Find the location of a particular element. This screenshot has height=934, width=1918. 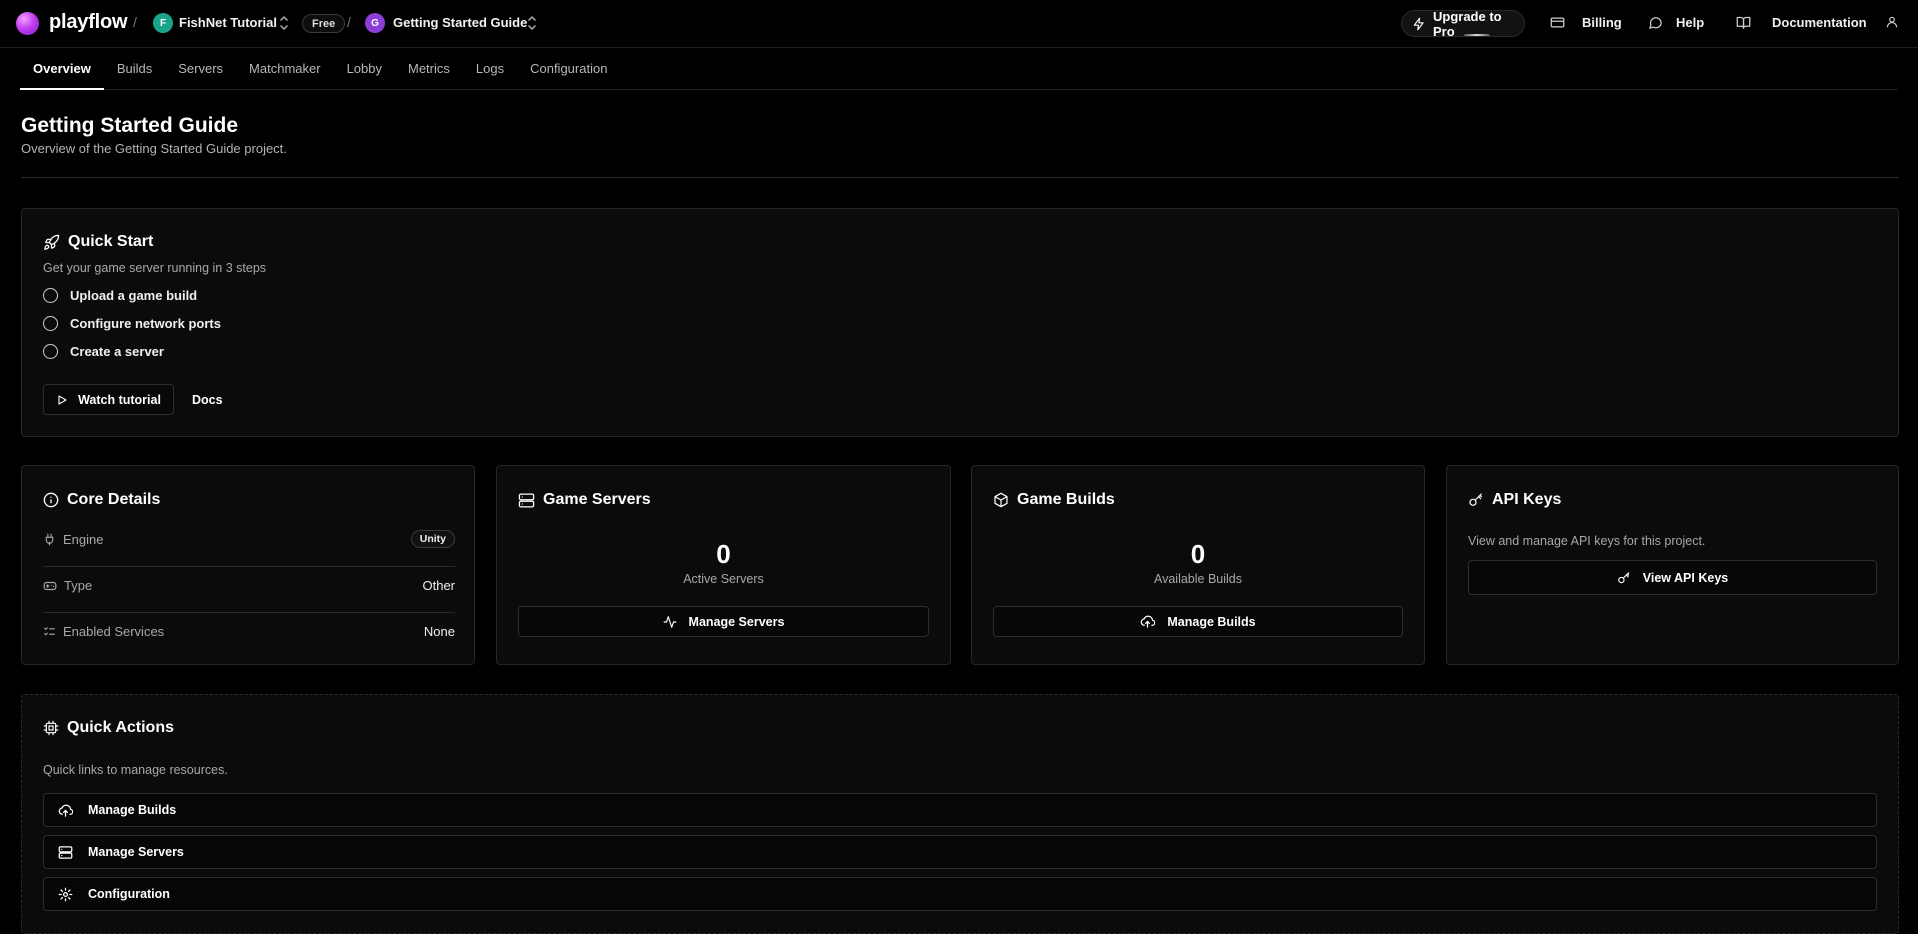

enabled-services-label-text: Enabled Services is located at coordinates (114, 631).